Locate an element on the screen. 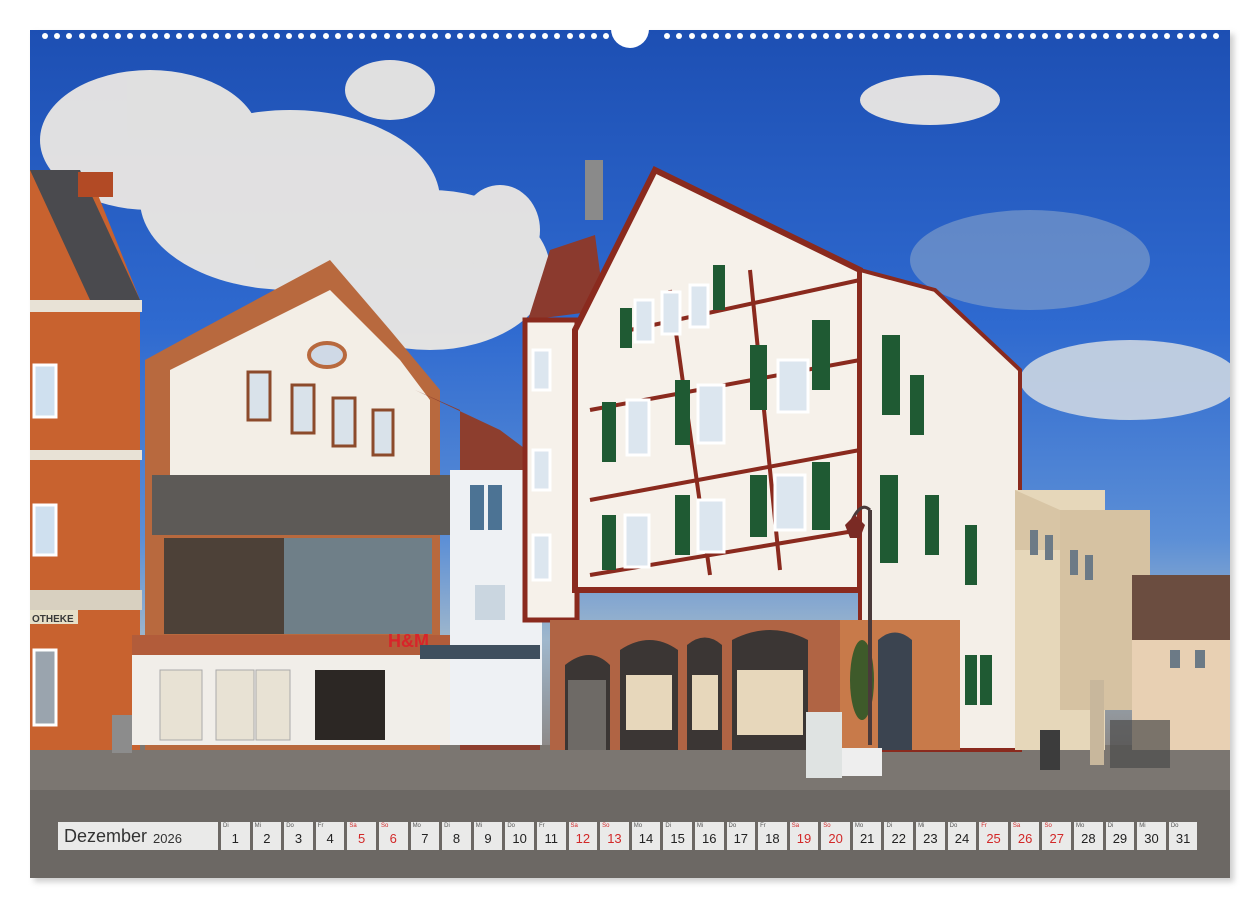 Image resolution: width=1260 pixels, height=908 pixels. calendar-day: So 27 is located at coordinates (1057, 836).